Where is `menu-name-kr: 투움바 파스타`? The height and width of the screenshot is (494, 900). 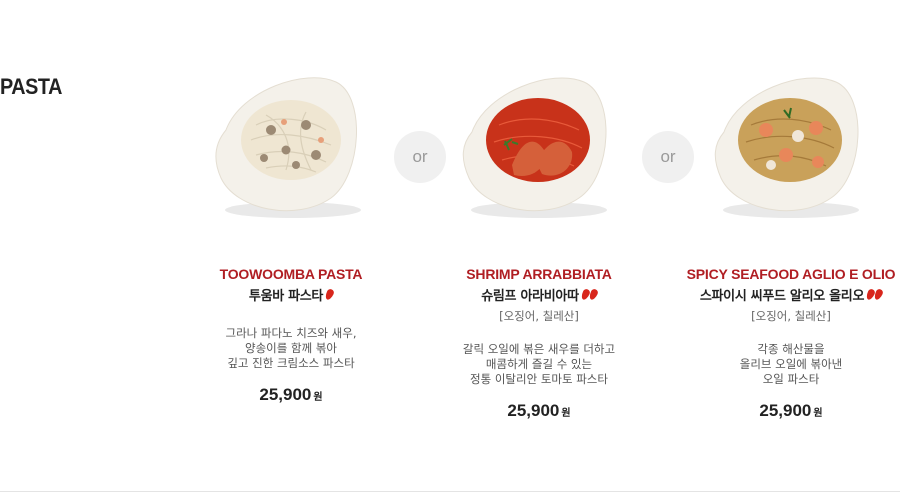 menu-name-kr: 투움바 파스타 is located at coordinates (286, 296).